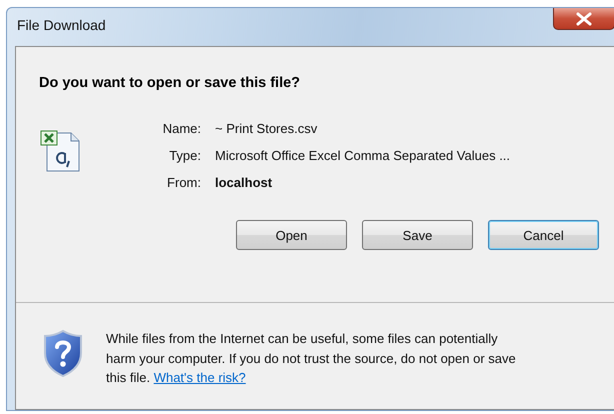  Describe the element at coordinates (181, 128) in the screenshot. I see `field-label: Name:` at that location.